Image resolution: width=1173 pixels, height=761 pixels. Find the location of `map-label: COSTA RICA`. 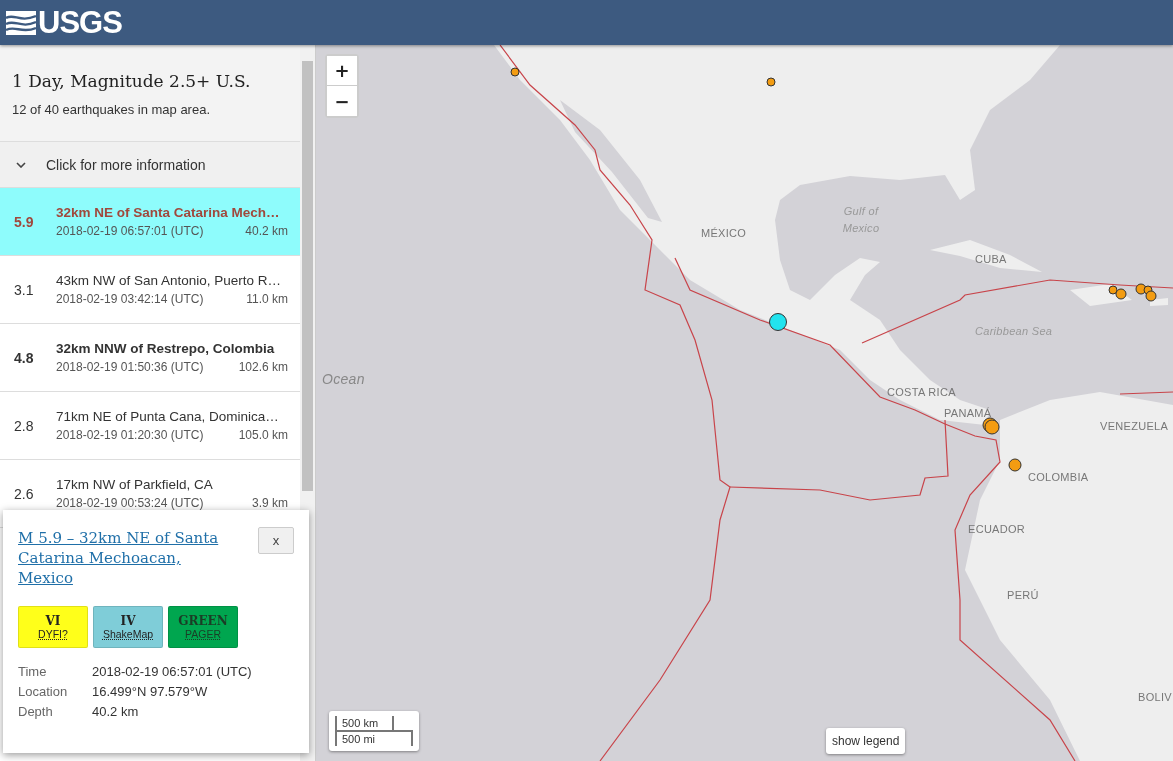

map-label: COSTA RICA is located at coordinates (921, 392).